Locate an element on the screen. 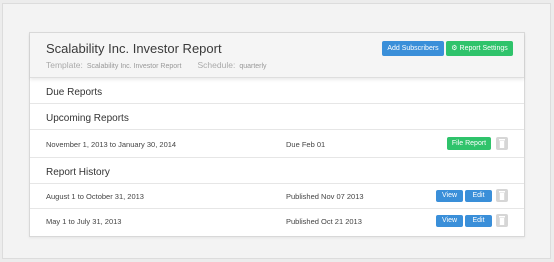 The width and height of the screenshot is (554, 262). file-report-button: File Report is located at coordinates (469, 143).